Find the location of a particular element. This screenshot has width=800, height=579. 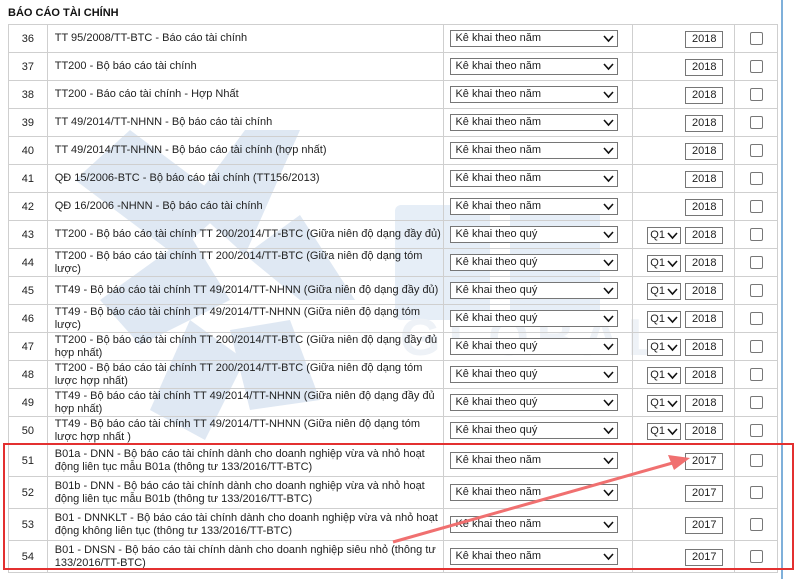

panel-border is located at coordinates (782, 289).